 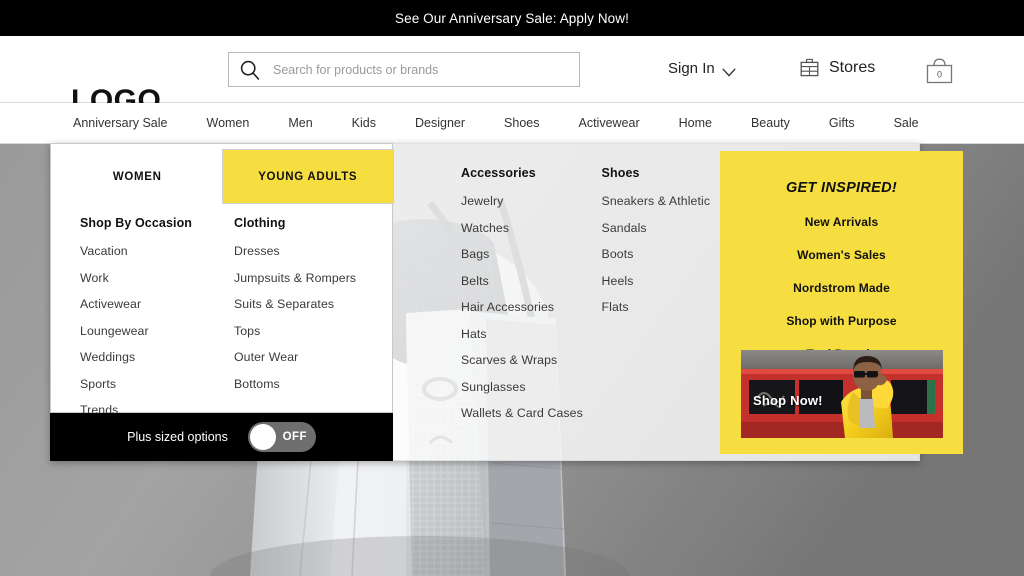 What do you see at coordinates (531, 281) in the screenshot?
I see `link-belts: Belts` at bounding box center [531, 281].